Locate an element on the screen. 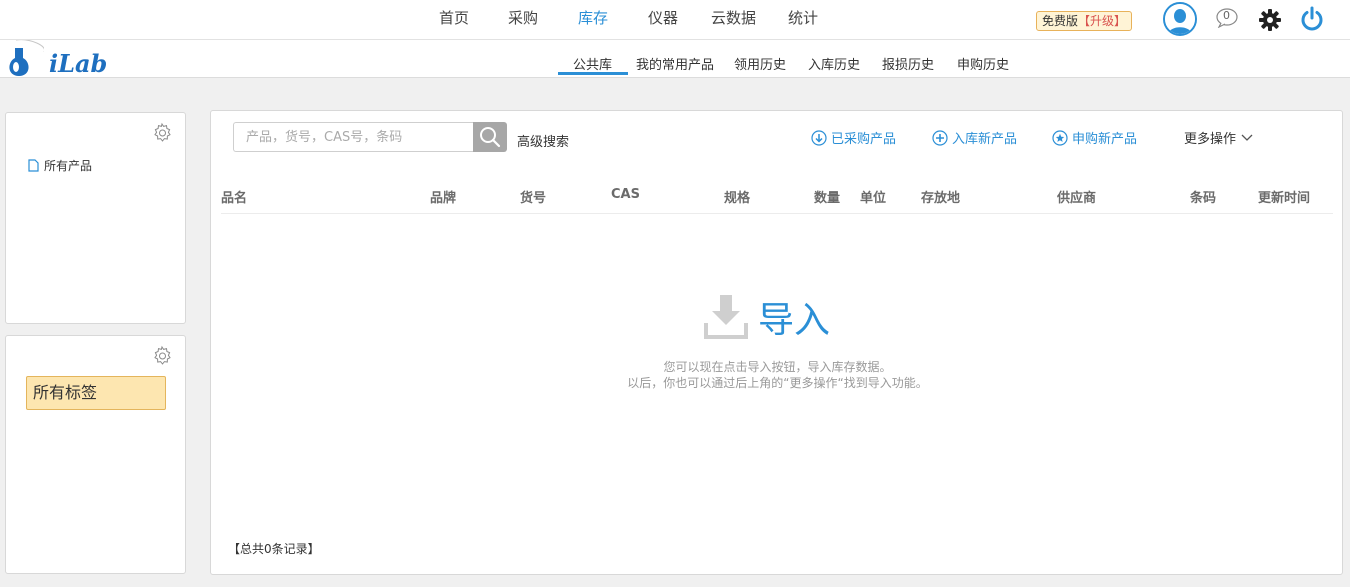  nav-instruments: 仪器 is located at coordinates (663, 17).